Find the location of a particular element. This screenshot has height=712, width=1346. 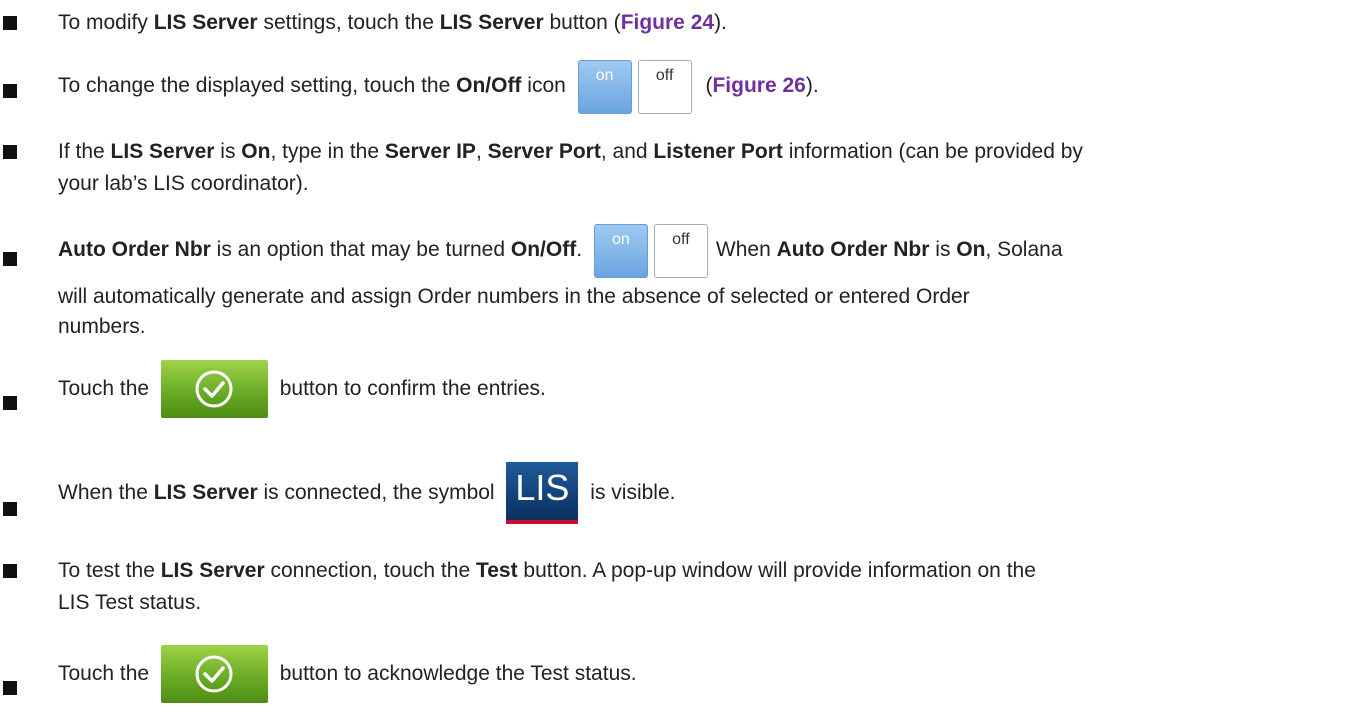

figure-link: Figure 24 is located at coordinates (667, 22).